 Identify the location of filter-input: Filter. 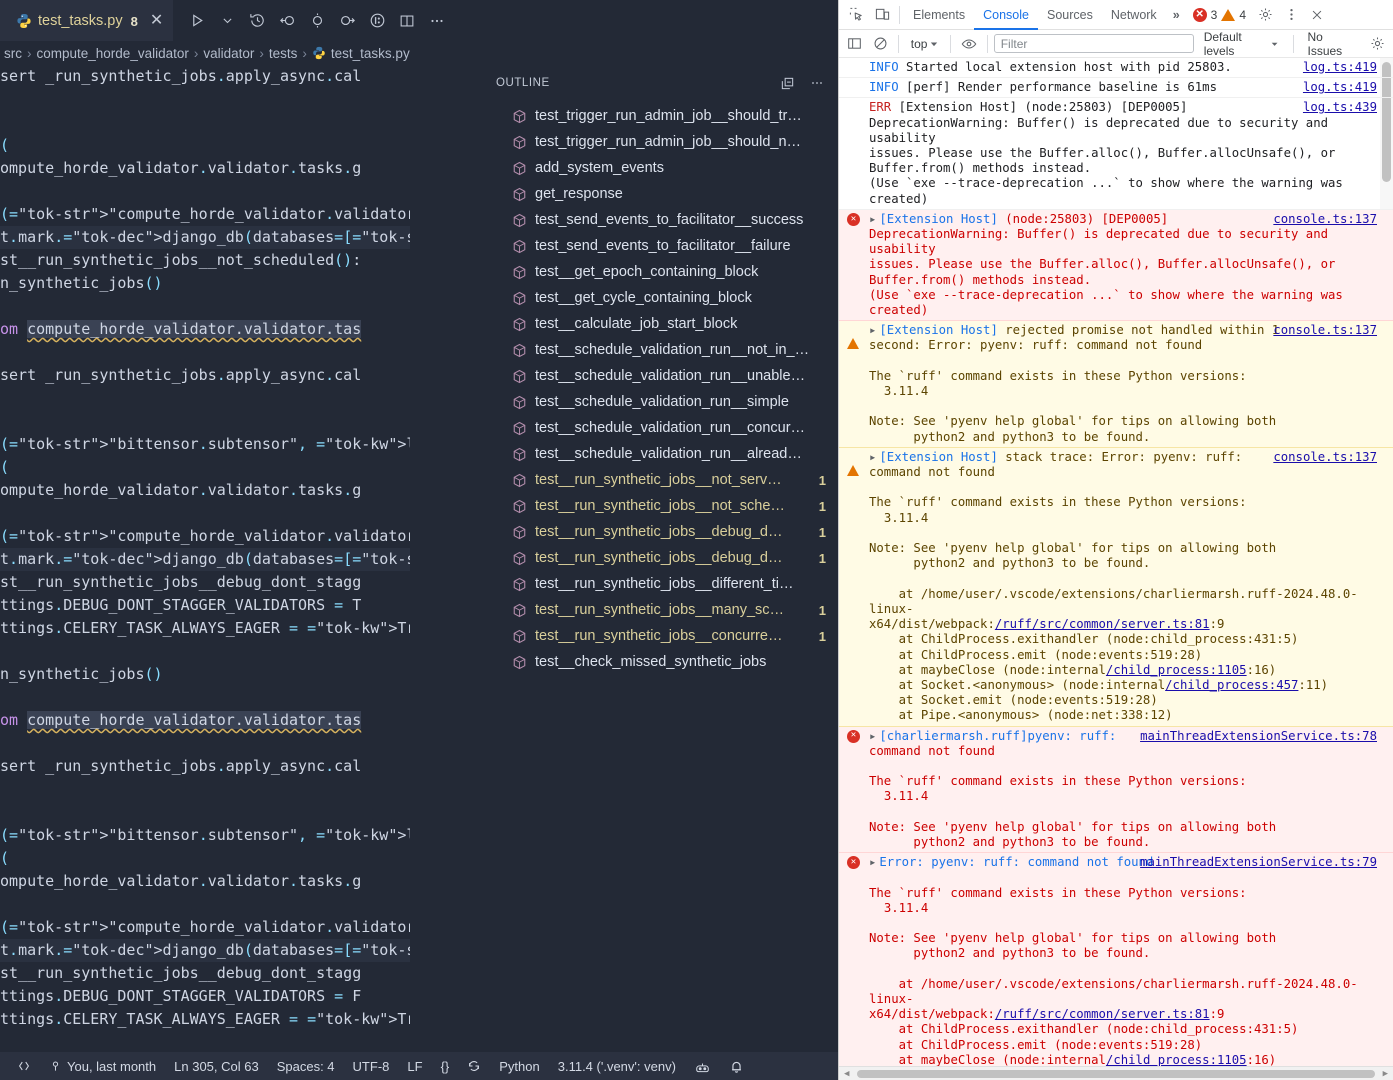
(1093, 43).